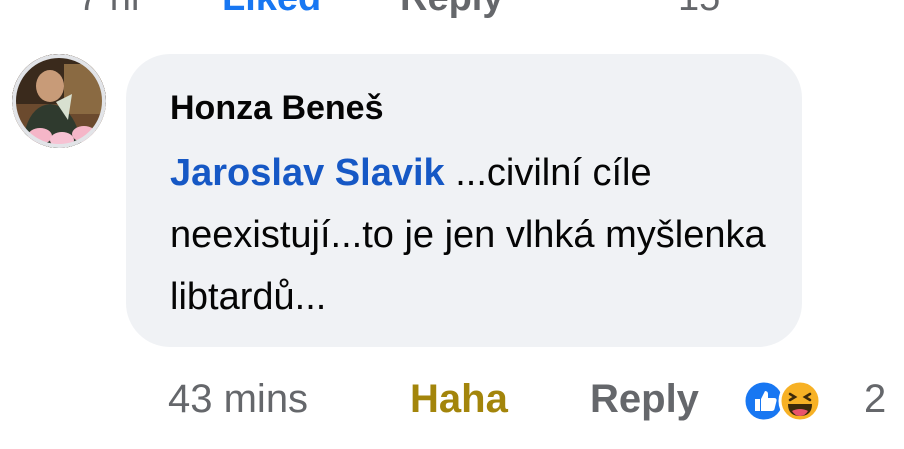 This screenshot has height=449, width=904. I want to click on like-icon, so click(764, 401).